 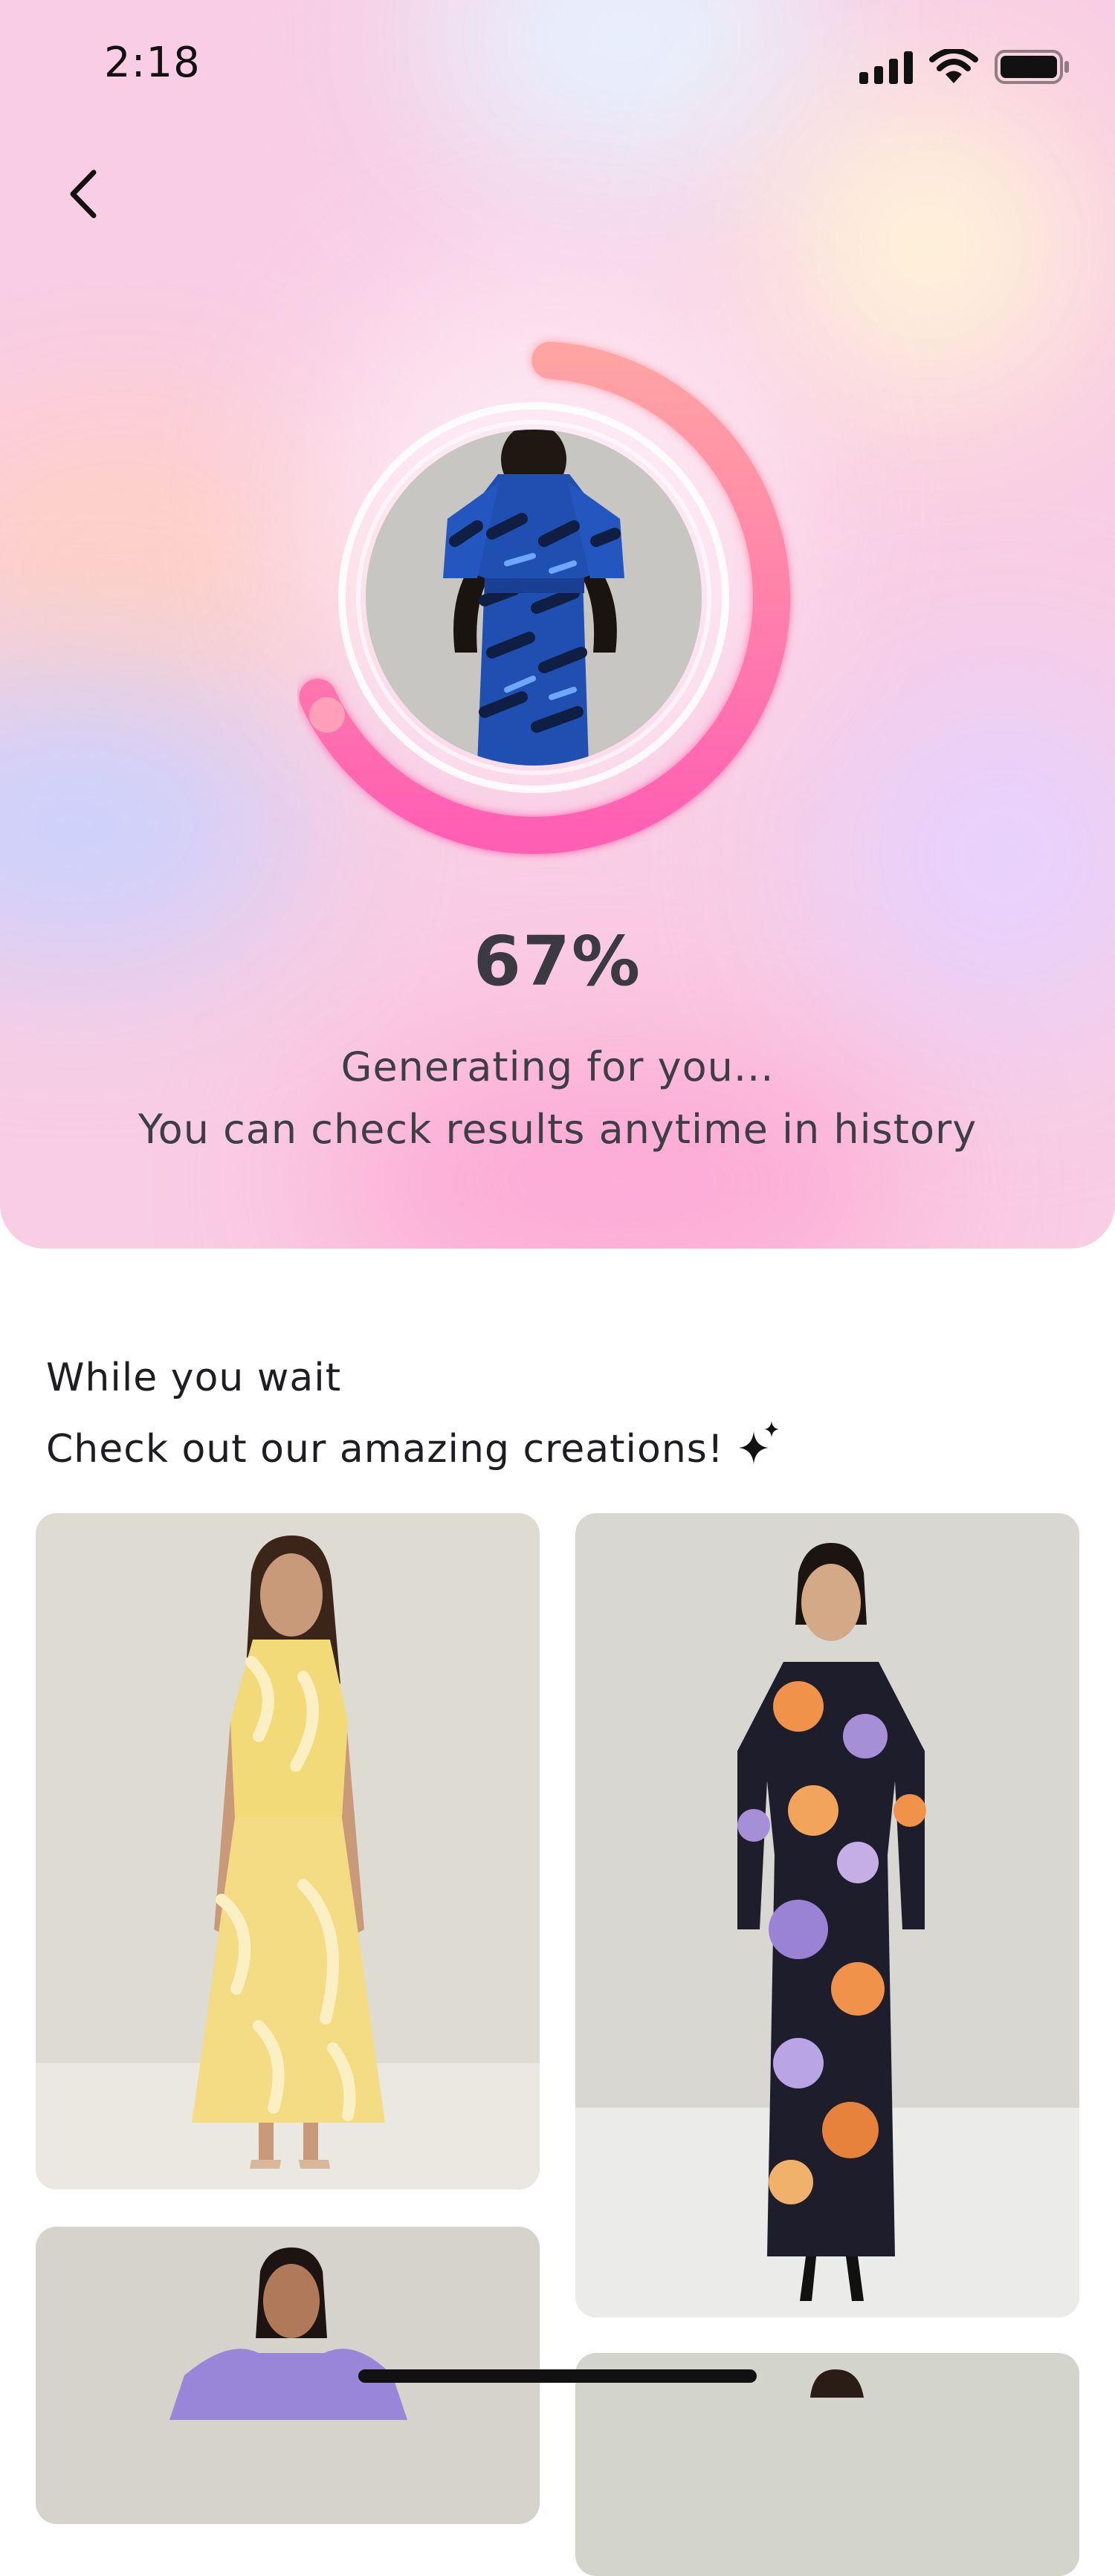 What do you see at coordinates (929, 245) in the screenshot?
I see `hero-blob-yellow` at bounding box center [929, 245].